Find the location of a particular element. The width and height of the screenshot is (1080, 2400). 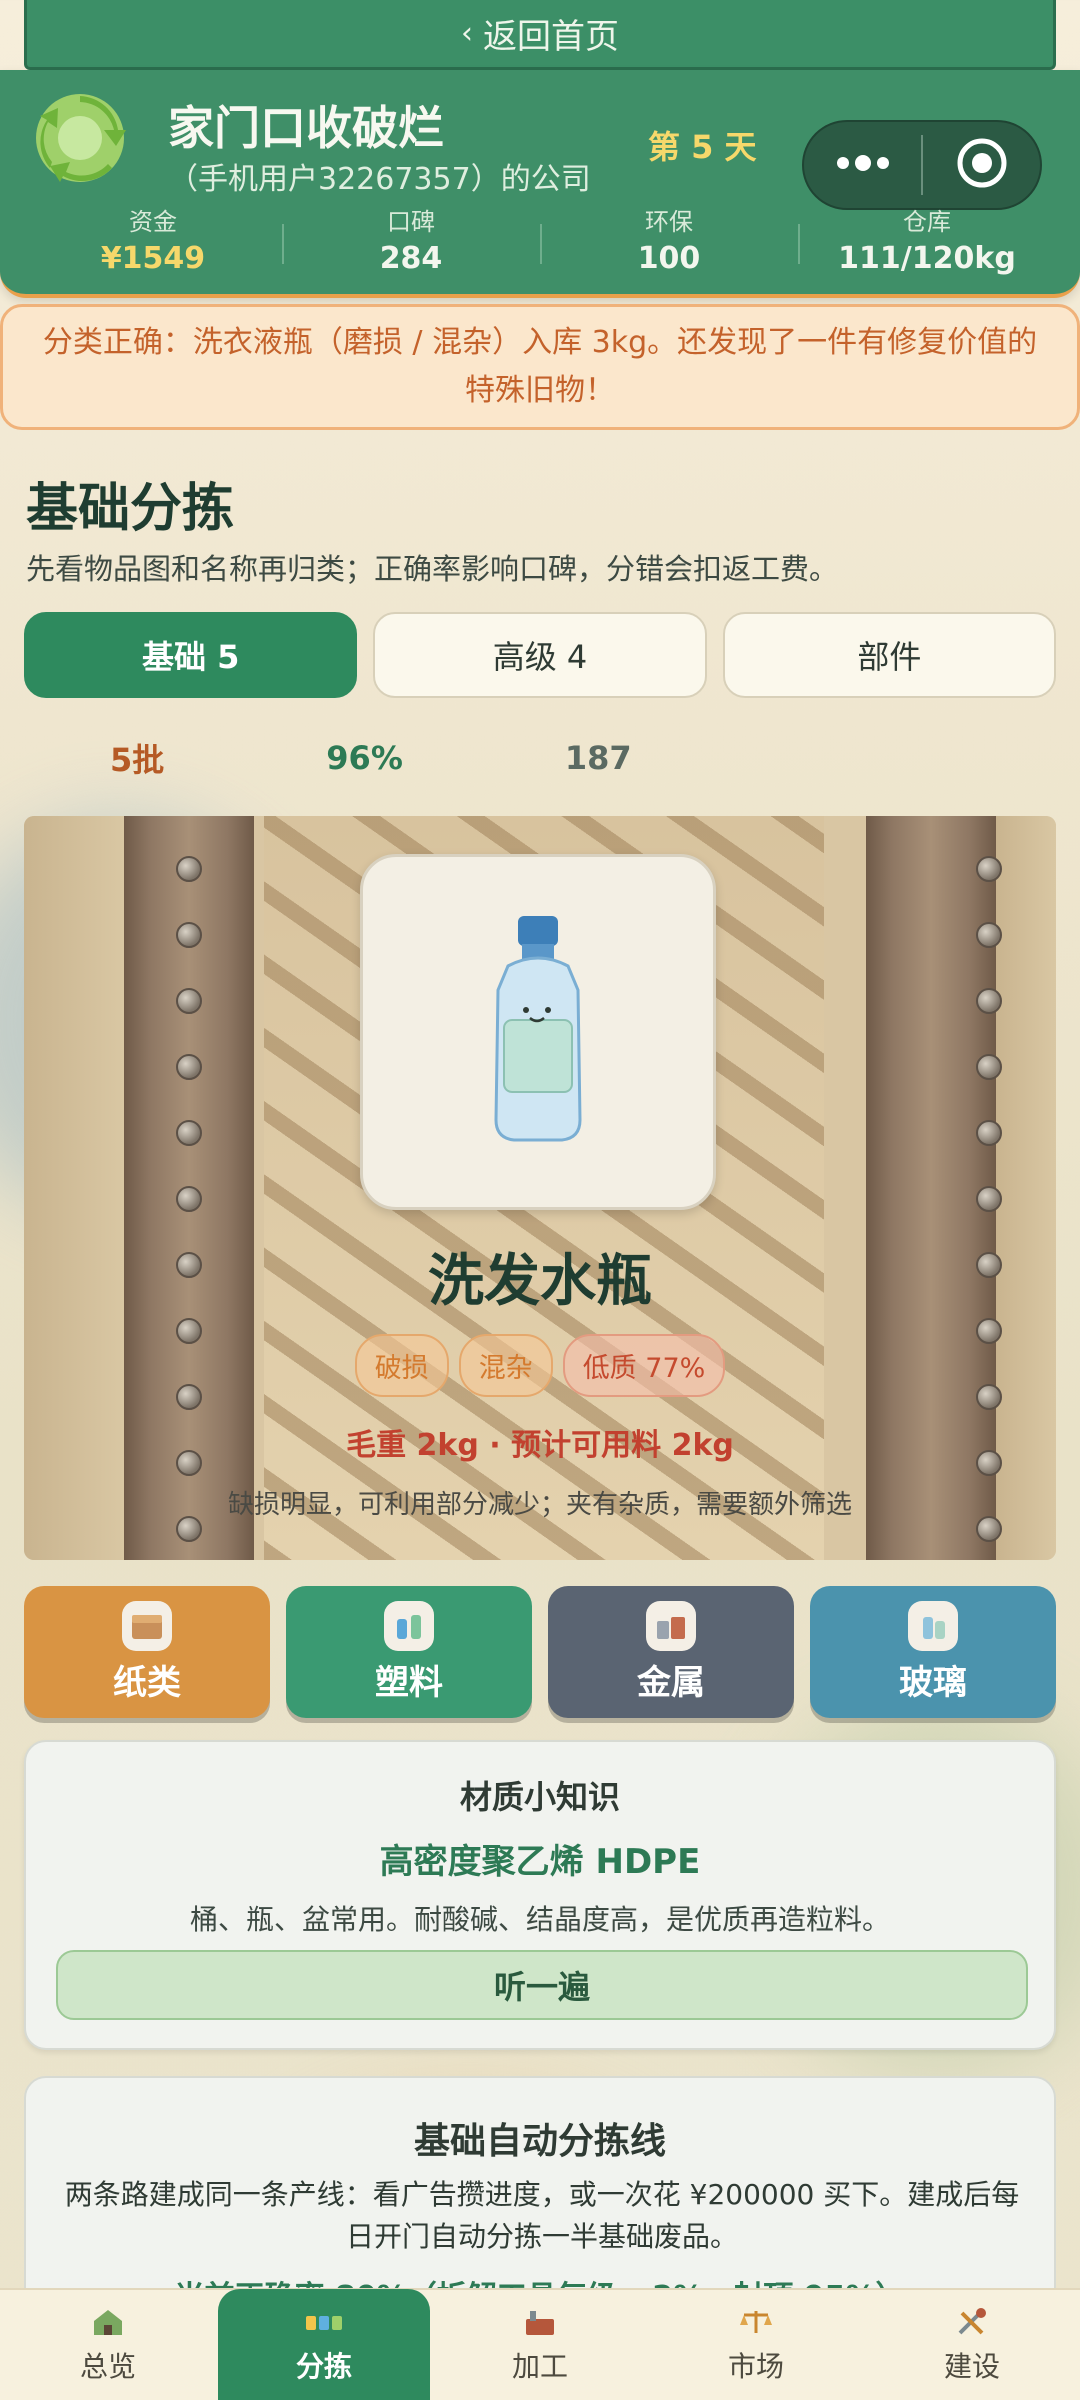

badge-damaged: 破损 is located at coordinates (401, 1365).